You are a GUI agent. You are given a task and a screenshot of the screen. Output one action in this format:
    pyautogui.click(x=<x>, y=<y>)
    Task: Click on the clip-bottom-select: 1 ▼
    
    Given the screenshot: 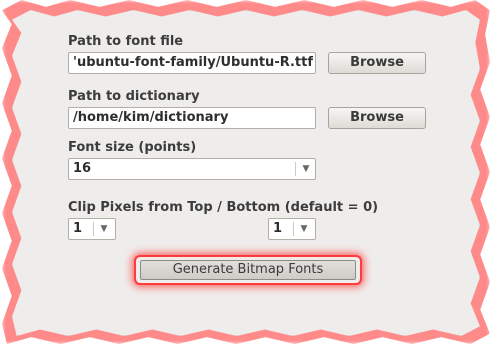 What is the action you would take?
    pyautogui.click(x=292, y=229)
    